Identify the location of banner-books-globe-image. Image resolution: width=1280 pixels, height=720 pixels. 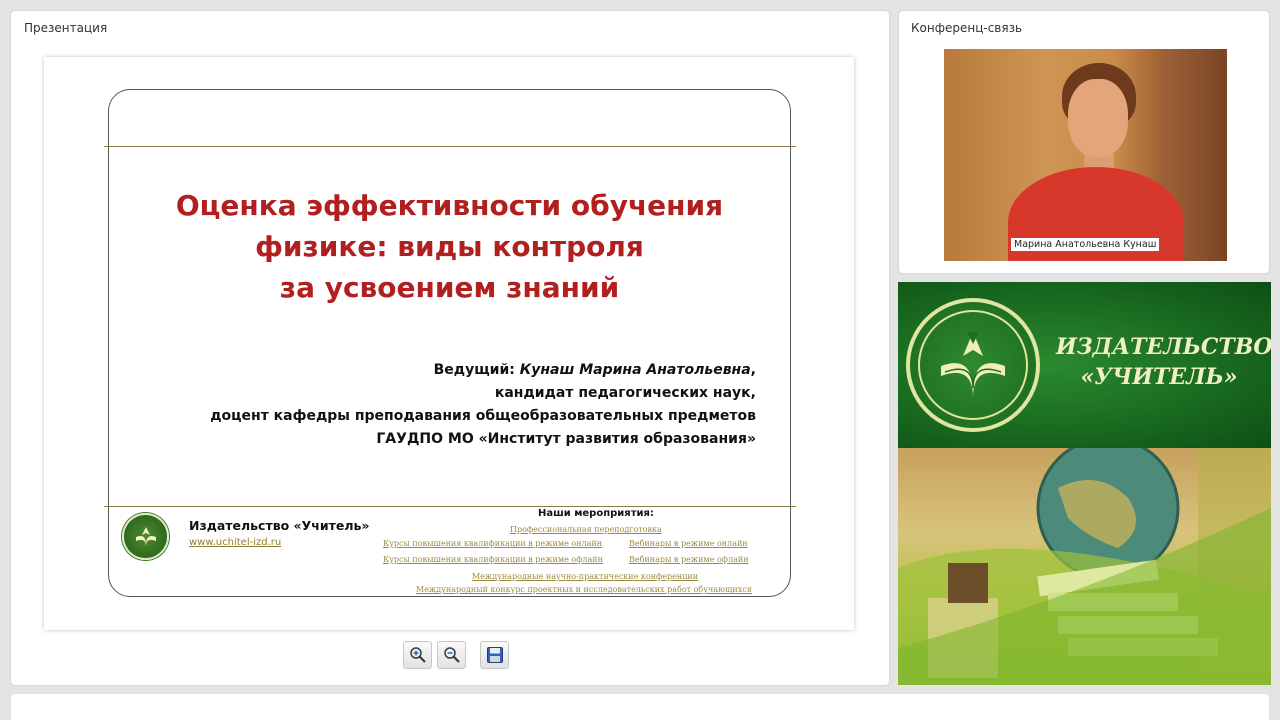
(1084, 566).